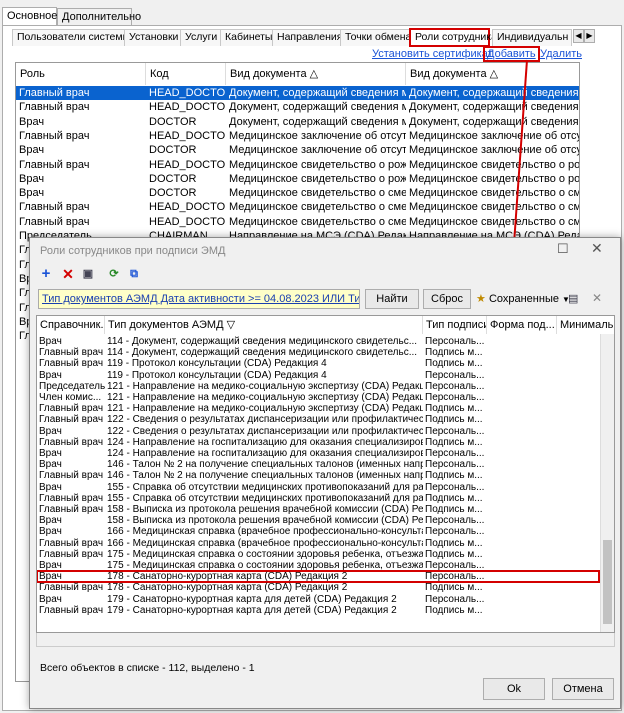 The image size is (624, 713). Describe the element at coordinates (186, 74) in the screenshot. I see `column-header-code: Код` at that location.